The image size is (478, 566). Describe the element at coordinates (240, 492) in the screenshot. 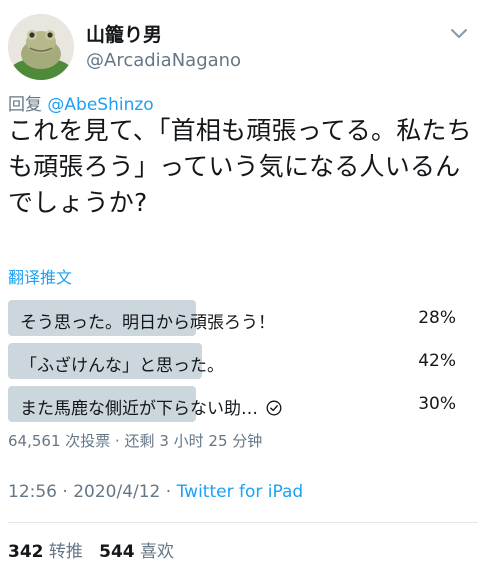

I see `source-link: Twitter for iPad` at that location.